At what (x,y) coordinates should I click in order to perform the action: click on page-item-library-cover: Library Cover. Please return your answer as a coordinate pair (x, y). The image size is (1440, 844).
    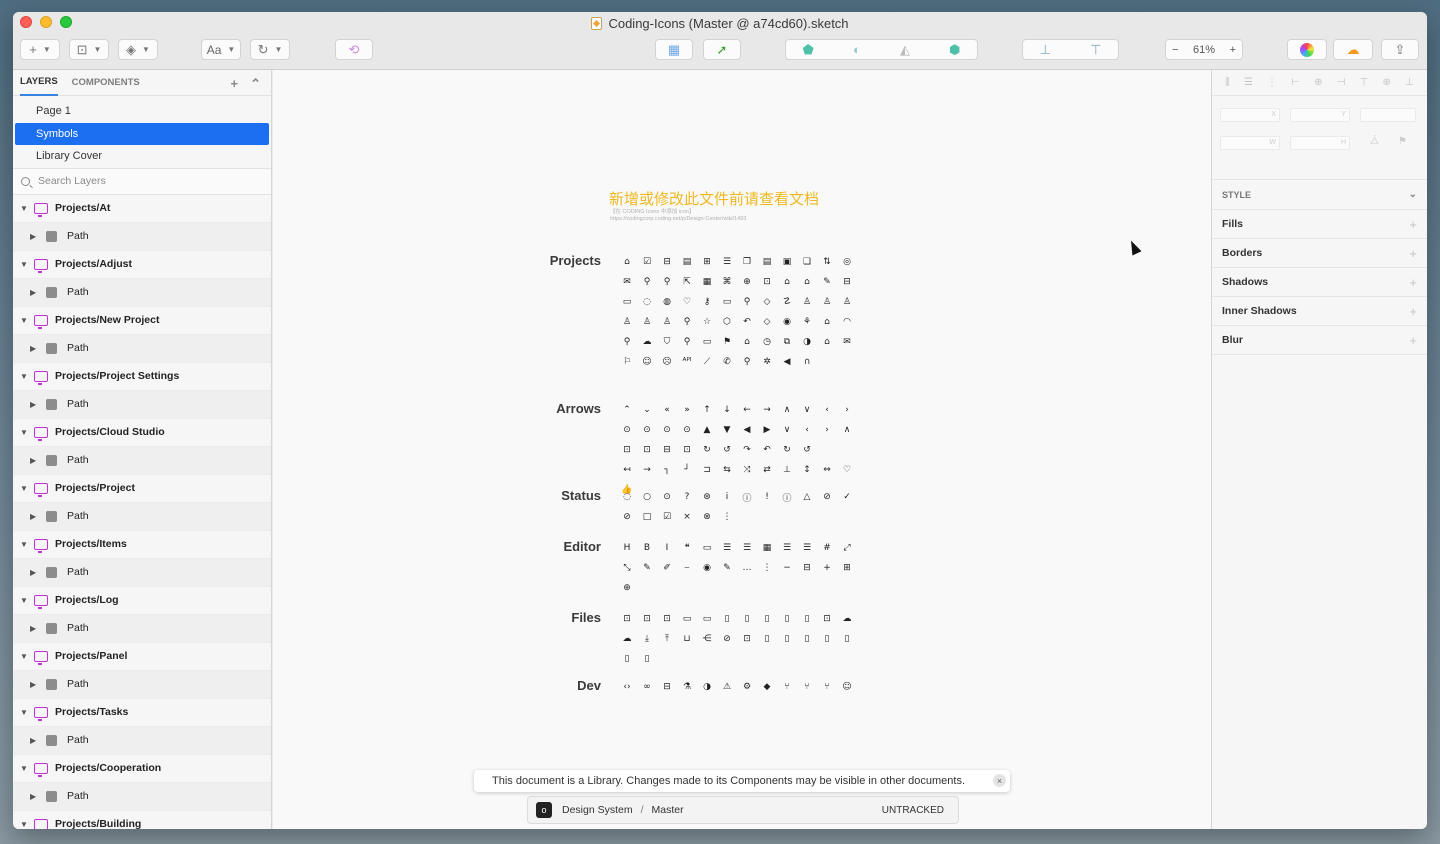
    Looking at the image, I should click on (142, 156).